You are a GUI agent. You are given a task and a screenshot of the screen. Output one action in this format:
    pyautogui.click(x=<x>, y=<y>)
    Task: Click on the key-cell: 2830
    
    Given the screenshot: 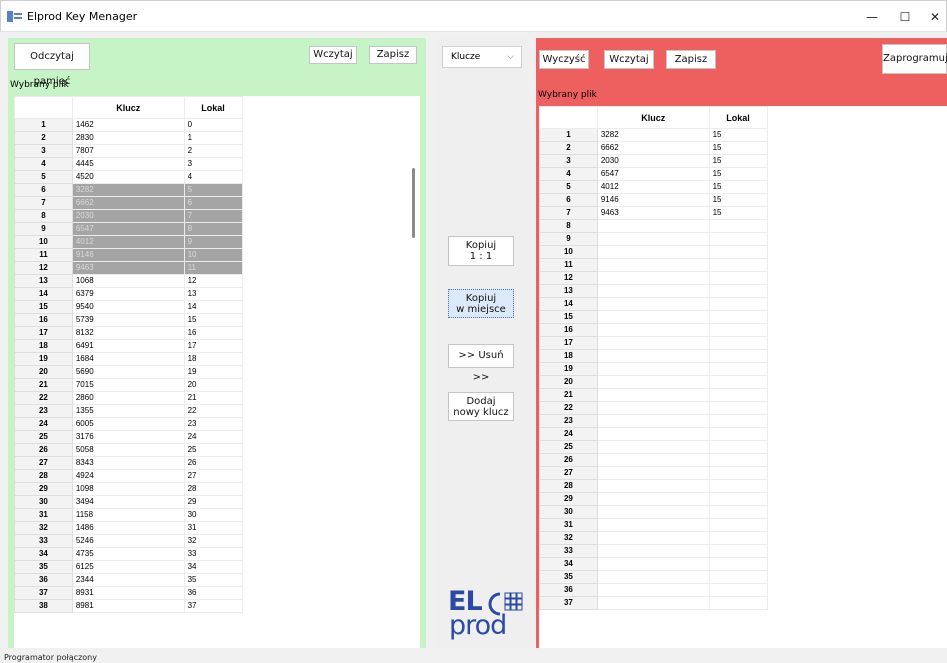 What is the action you would take?
    pyautogui.click(x=128, y=138)
    